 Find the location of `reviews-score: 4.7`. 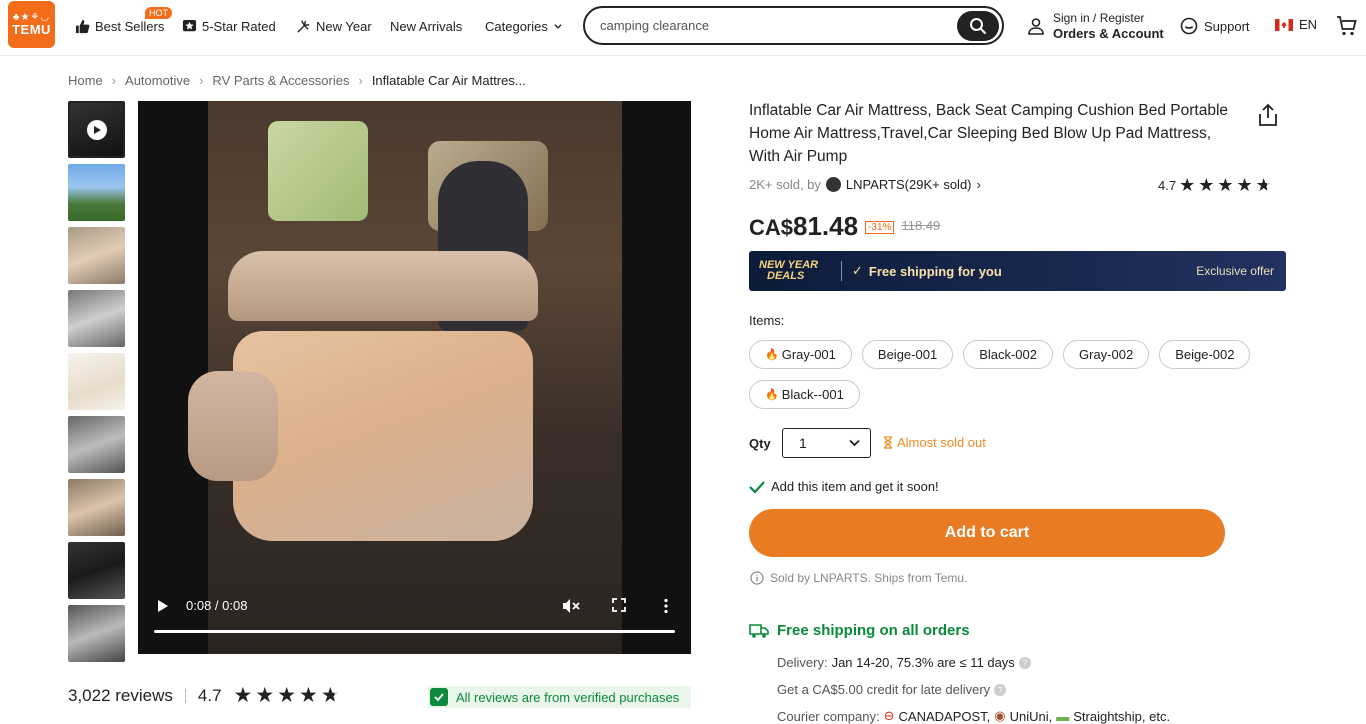

reviews-score: 4.7 is located at coordinates (209, 695).